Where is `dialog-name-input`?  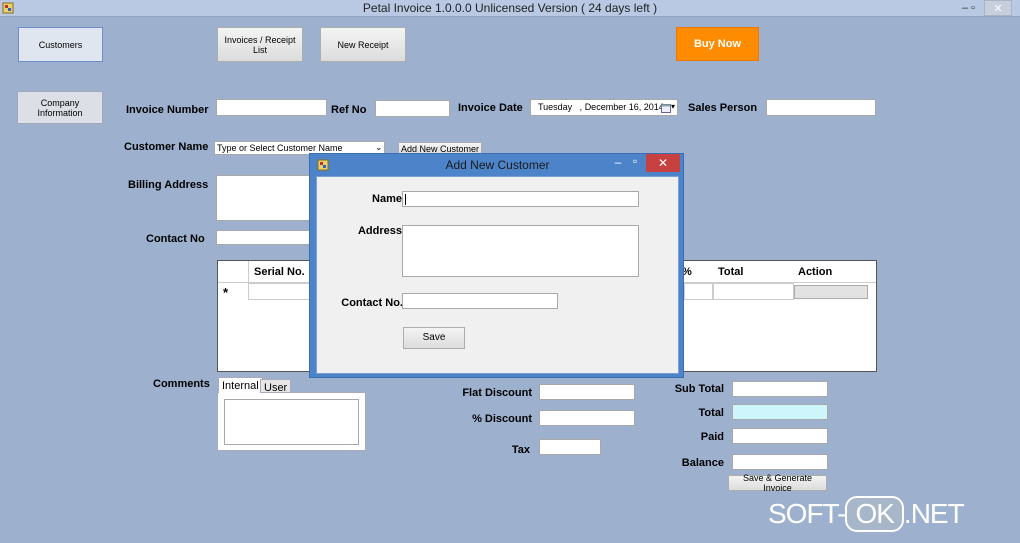
dialog-name-input is located at coordinates (520, 199).